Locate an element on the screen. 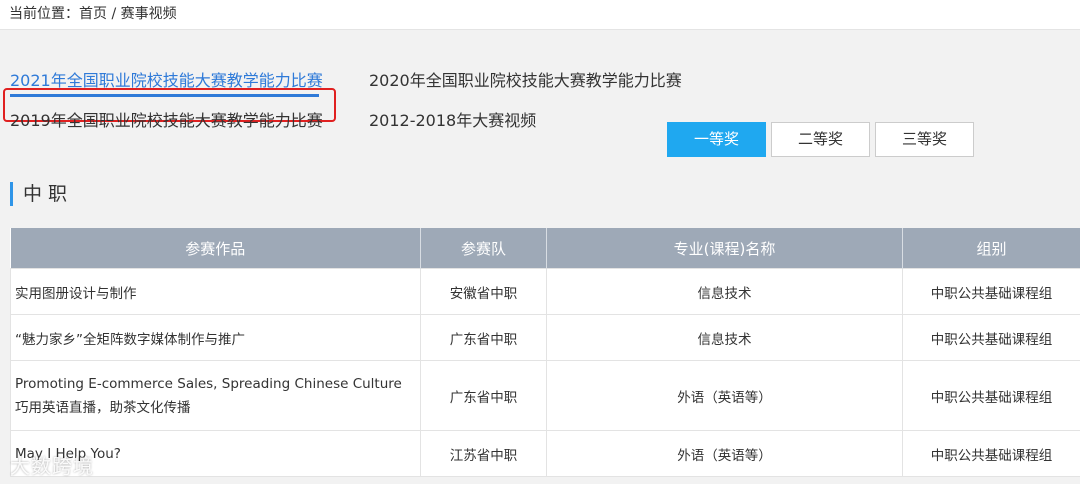 The height and width of the screenshot is (484, 1080). watermark-logo: 大数跨境 is located at coordinates (52, 466).